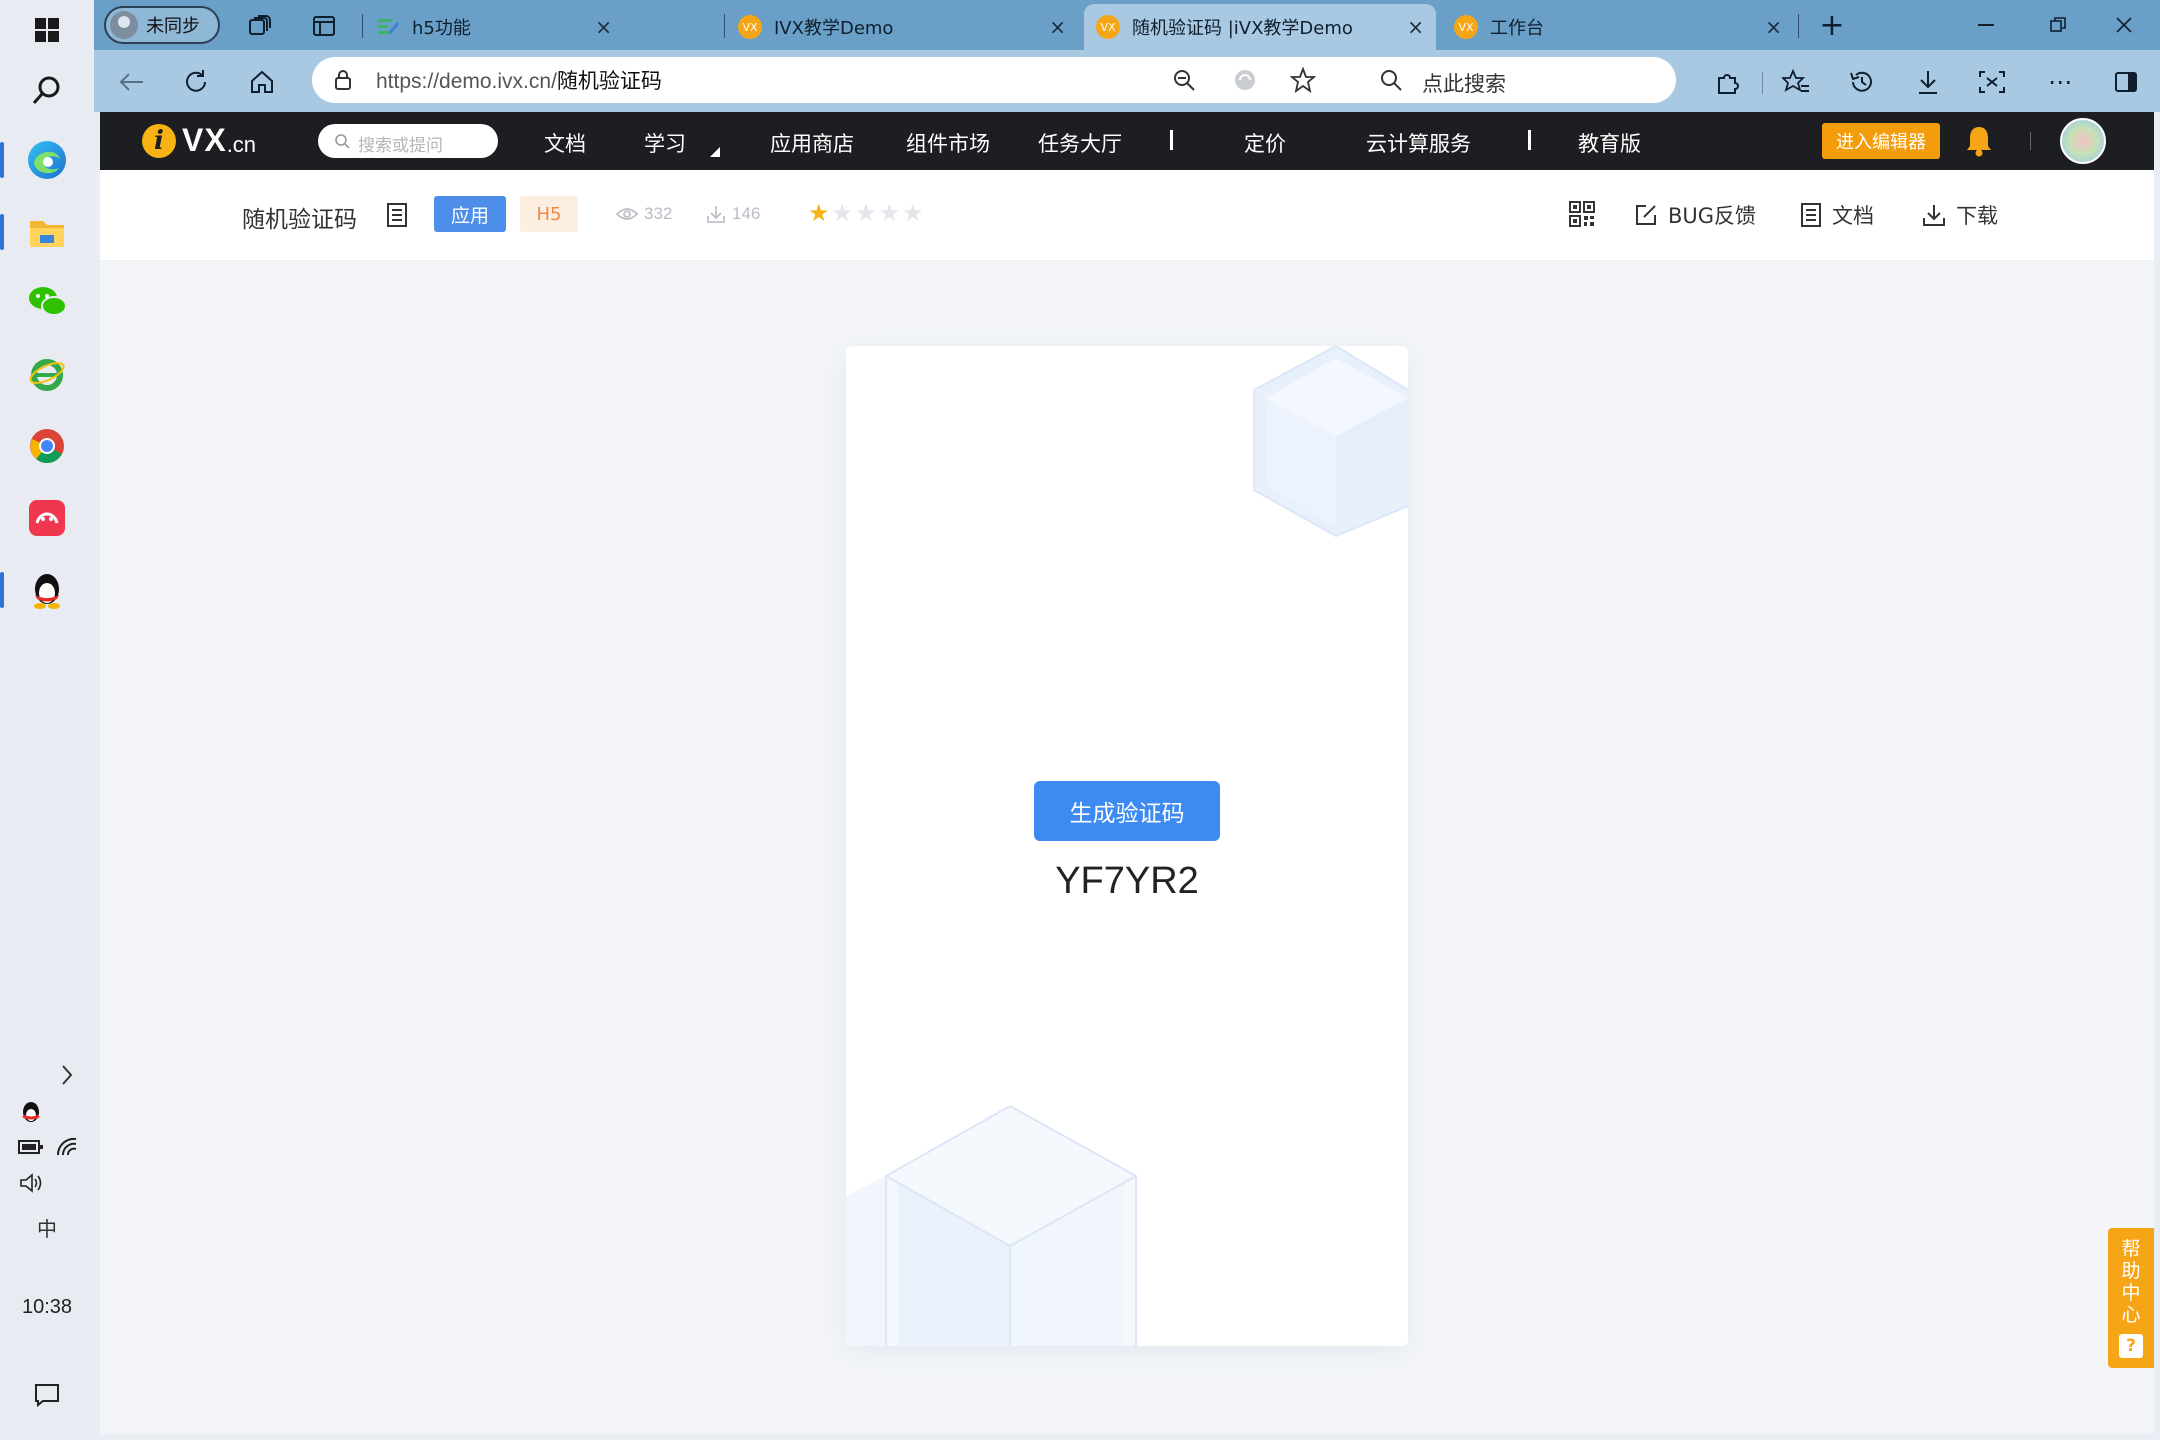 The height and width of the screenshot is (1440, 2160). I want to click on back-icon, so click(132, 82).